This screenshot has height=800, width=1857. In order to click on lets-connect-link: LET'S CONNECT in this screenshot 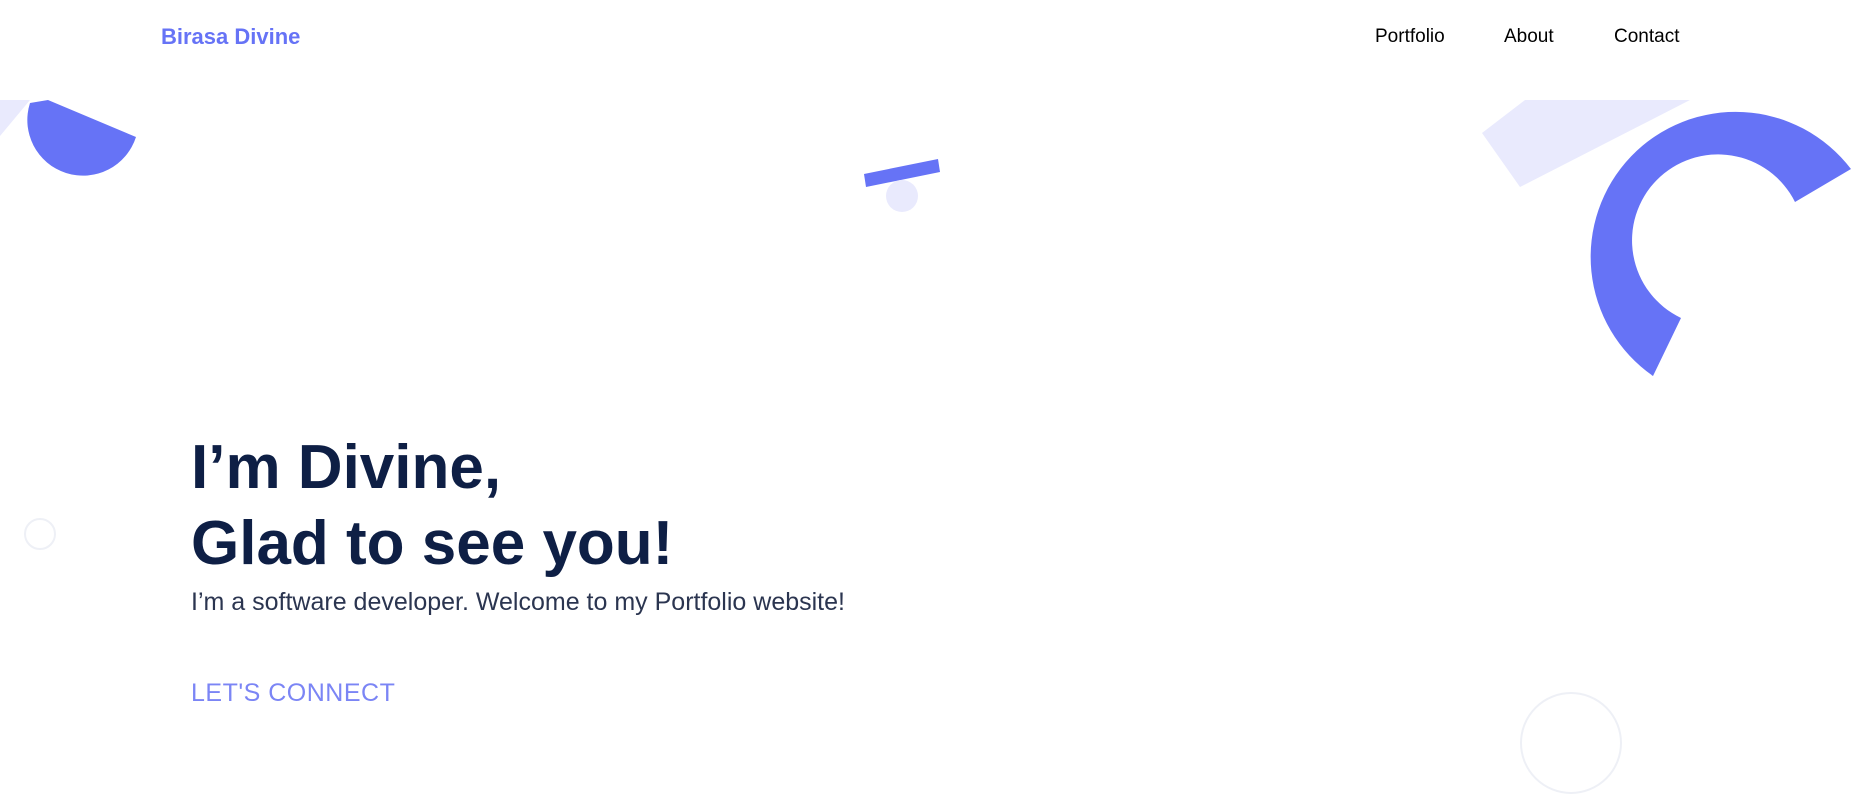, I will do `click(293, 693)`.